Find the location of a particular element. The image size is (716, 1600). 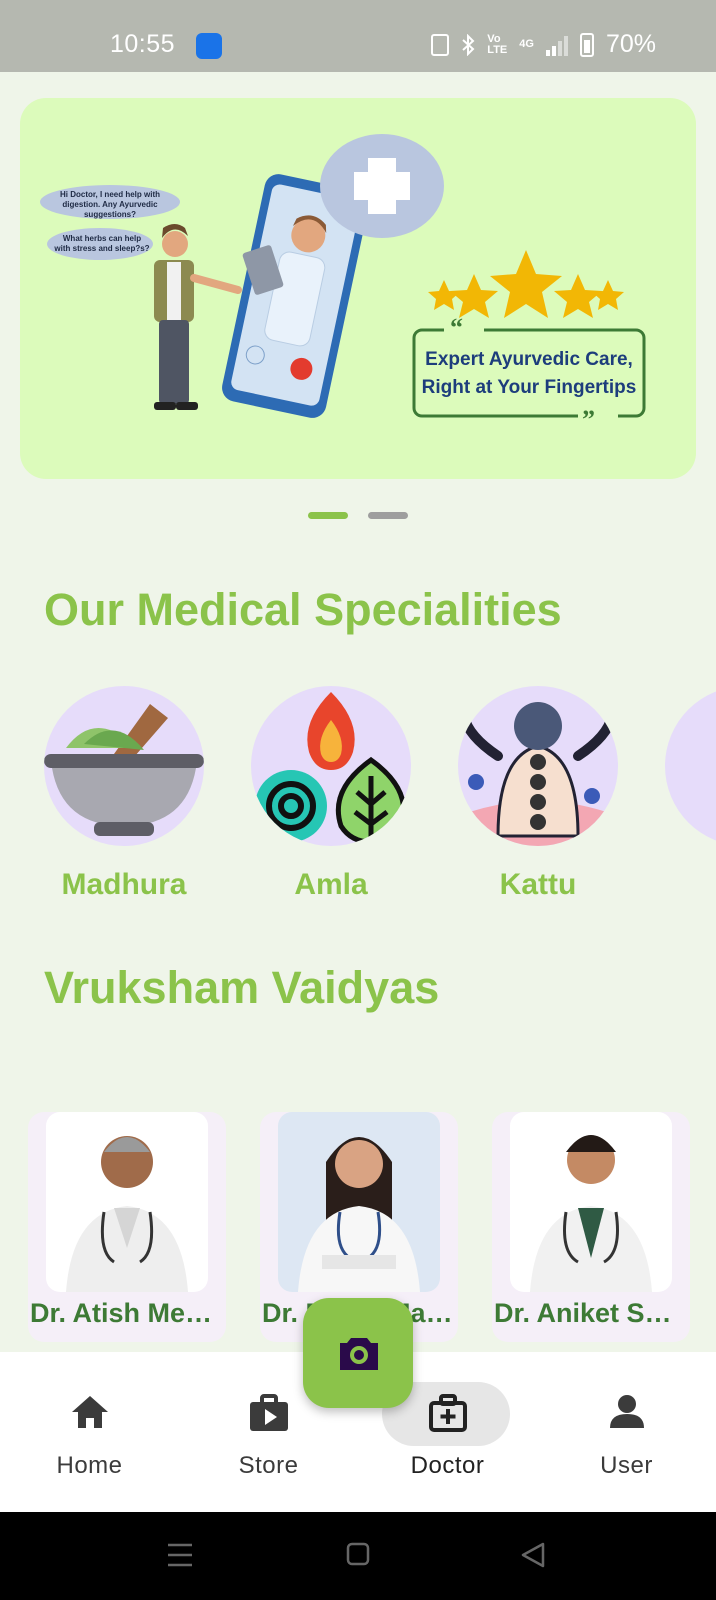

doctor-kit-icon is located at coordinates (447, 1413).